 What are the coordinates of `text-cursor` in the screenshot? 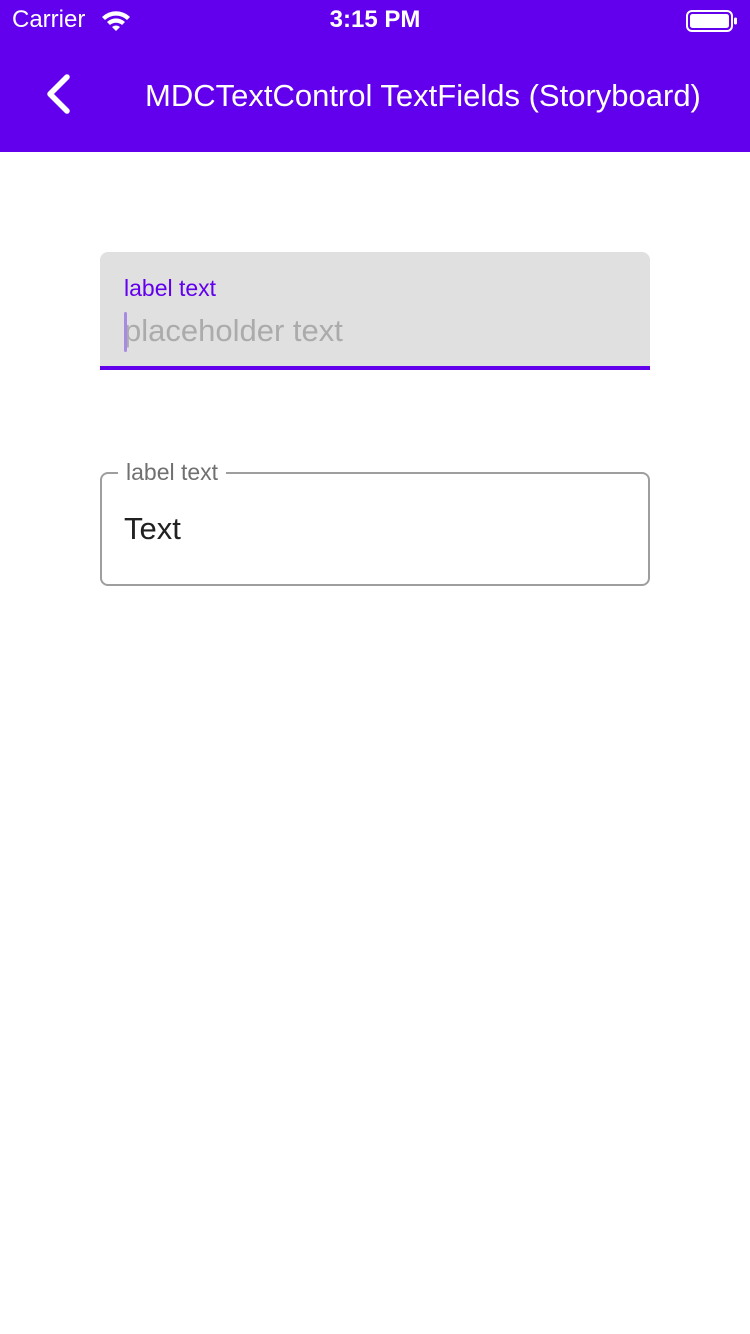 It's located at (125, 332).